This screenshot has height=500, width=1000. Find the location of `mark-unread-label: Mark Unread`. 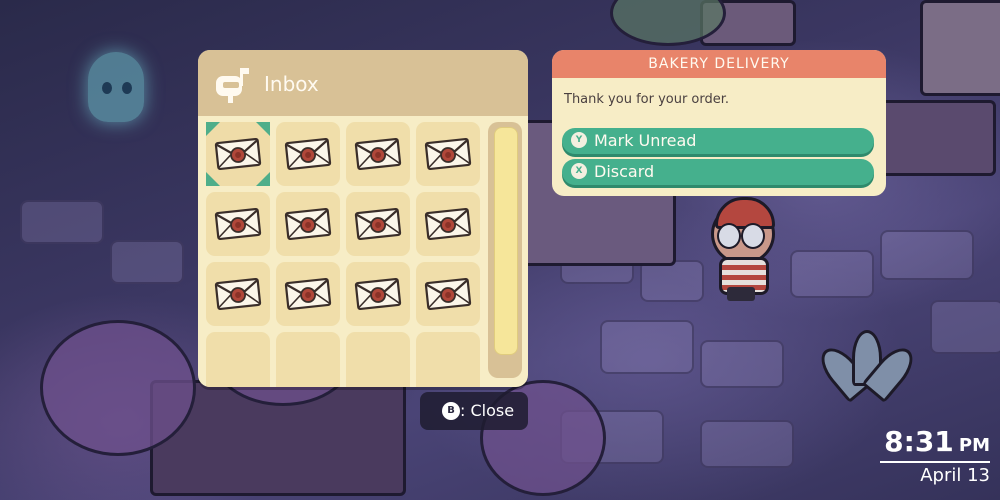

mark-unread-label: Mark Unread is located at coordinates (645, 140).